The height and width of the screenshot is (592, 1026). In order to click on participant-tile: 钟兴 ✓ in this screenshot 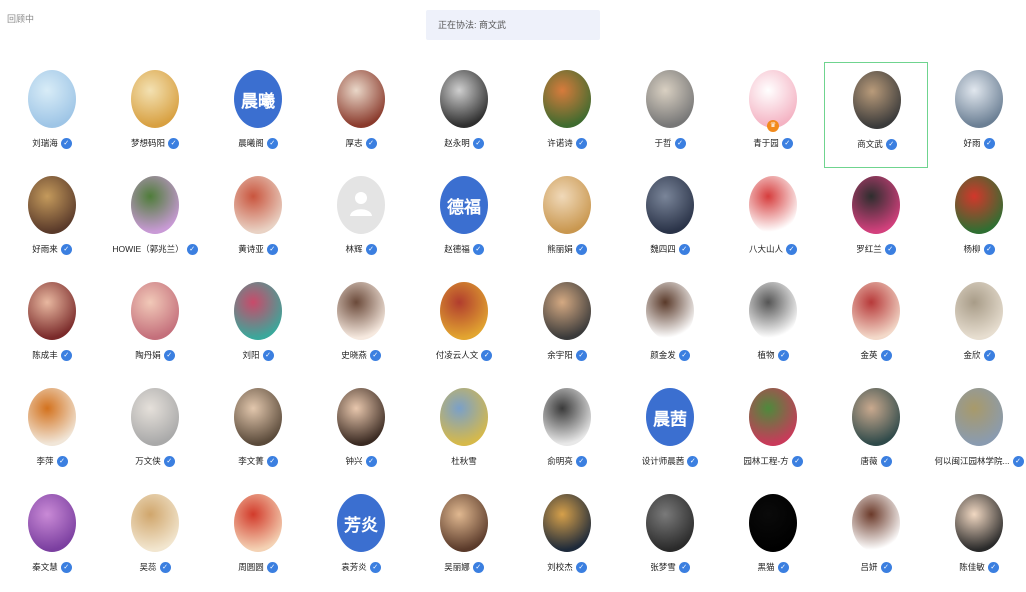, I will do `click(361, 433)`.